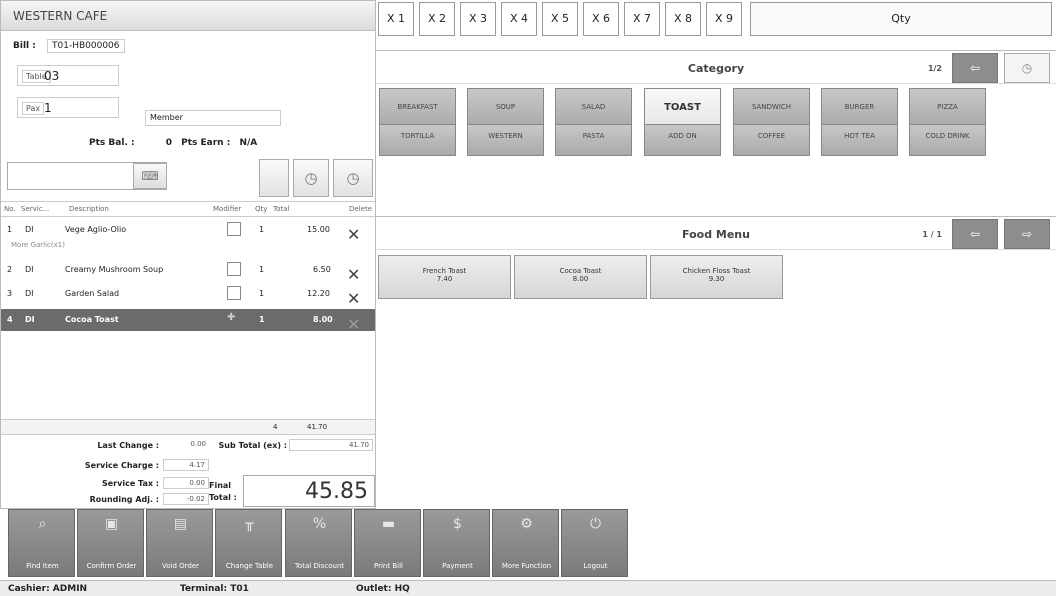  I want to click on category-hot-tea: HOT TEA, so click(859, 140).